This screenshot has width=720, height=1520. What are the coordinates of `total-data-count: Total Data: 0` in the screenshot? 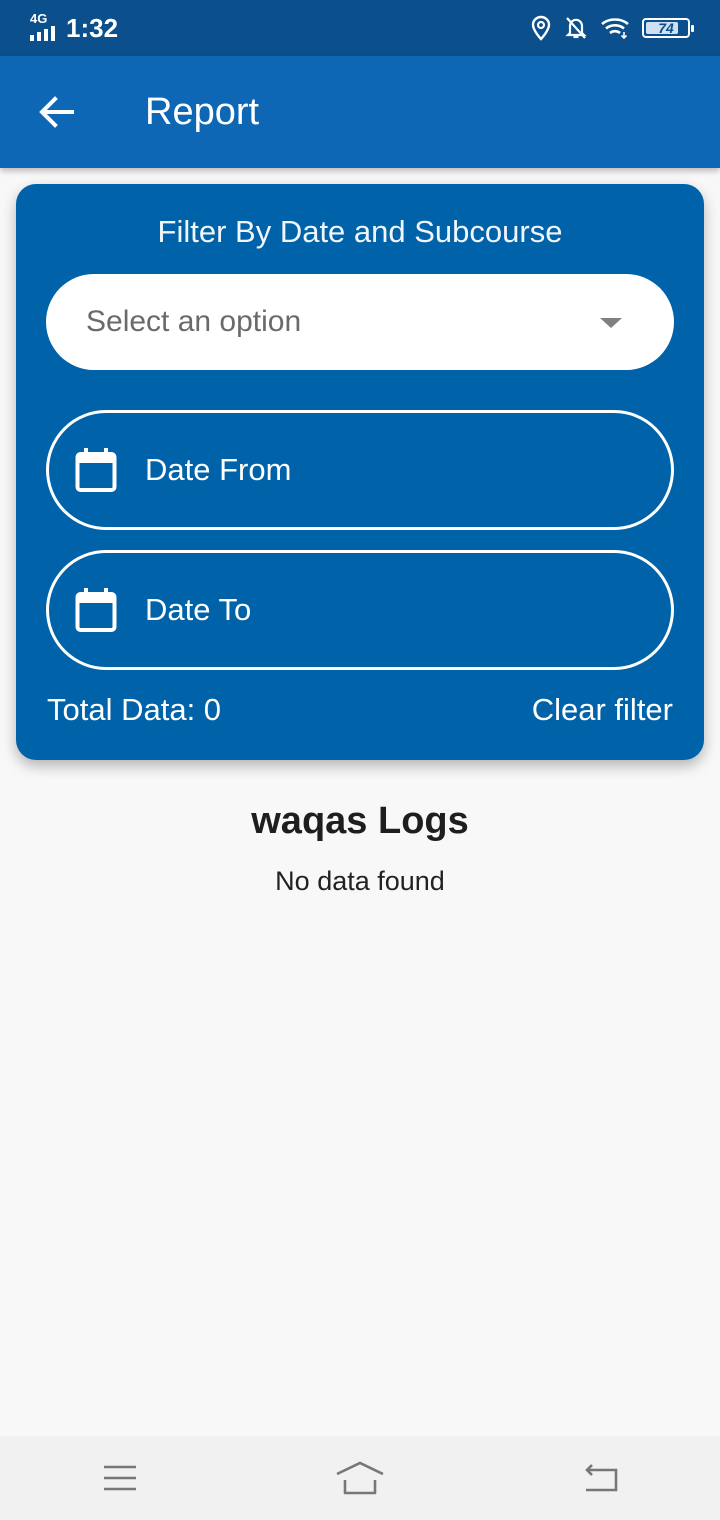 It's located at (134, 709).